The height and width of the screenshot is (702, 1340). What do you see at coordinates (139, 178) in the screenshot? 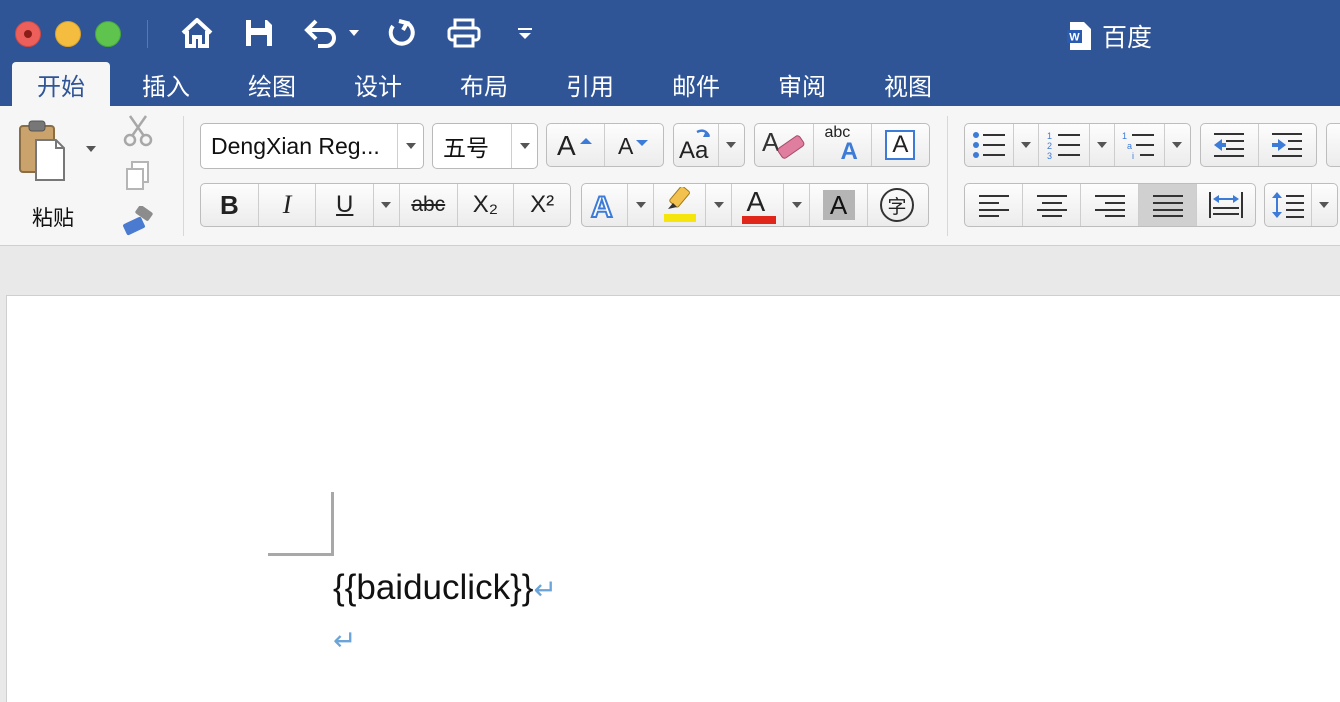
I see `copy-button` at bounding box center [139, 178].